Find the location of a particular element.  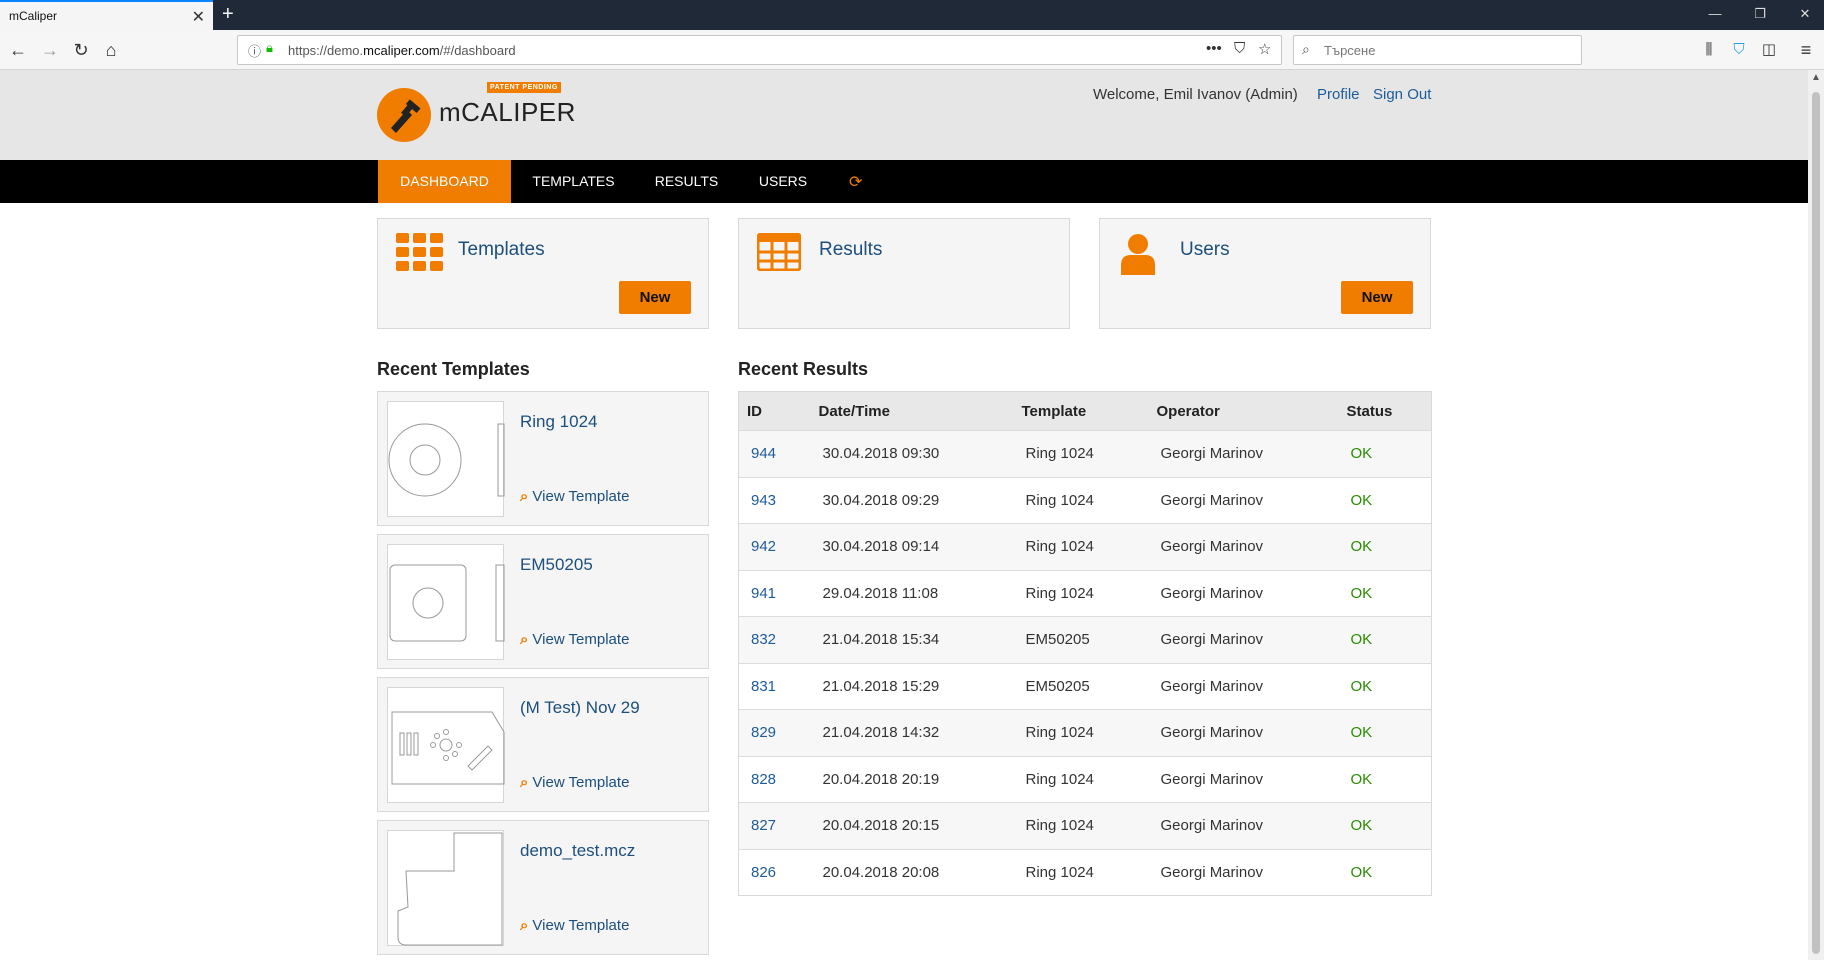

new-template-button: New is located at coordinates (655, 297).